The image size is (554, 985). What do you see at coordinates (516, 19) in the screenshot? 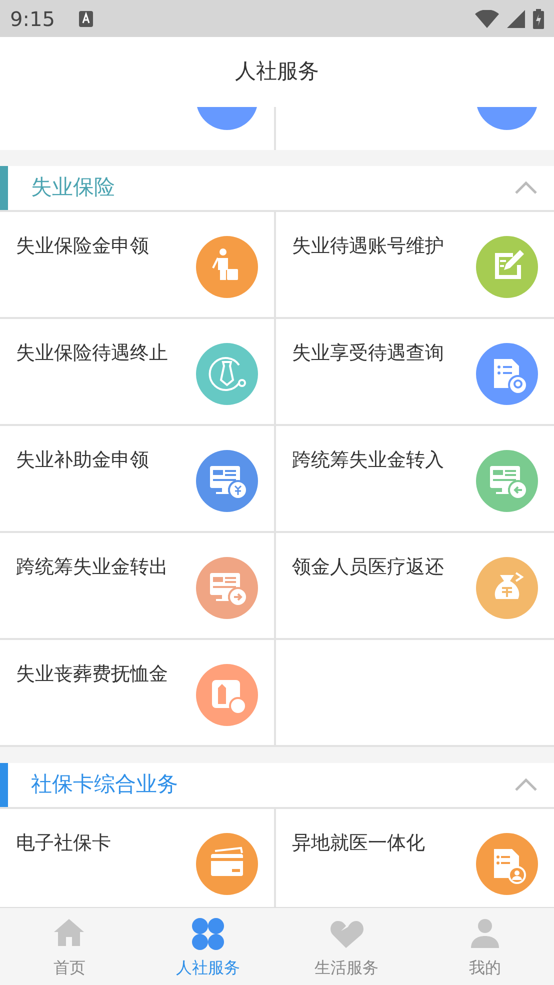
I see `signal-icon` at bounding box center [516, 19].